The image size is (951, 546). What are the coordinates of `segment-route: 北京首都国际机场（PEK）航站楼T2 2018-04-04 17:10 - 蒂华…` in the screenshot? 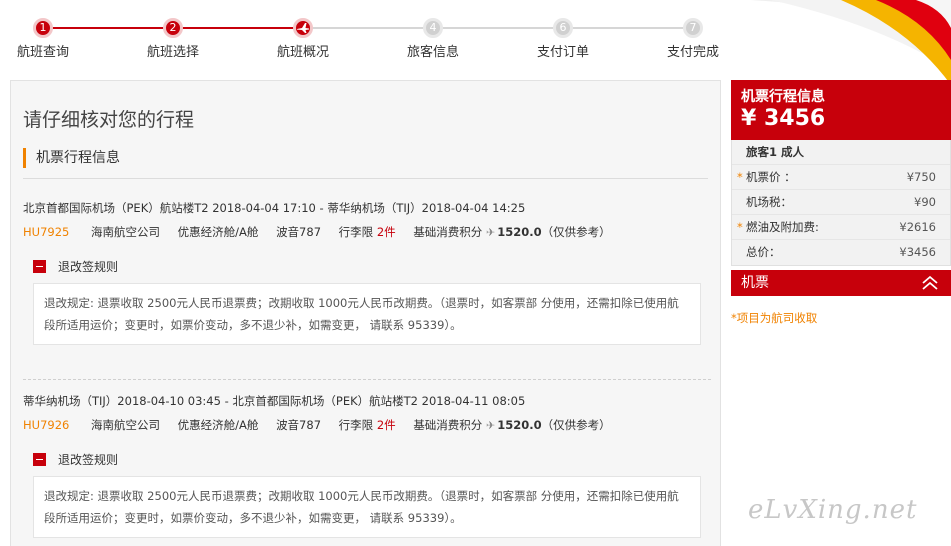 It's located at (274, 208).